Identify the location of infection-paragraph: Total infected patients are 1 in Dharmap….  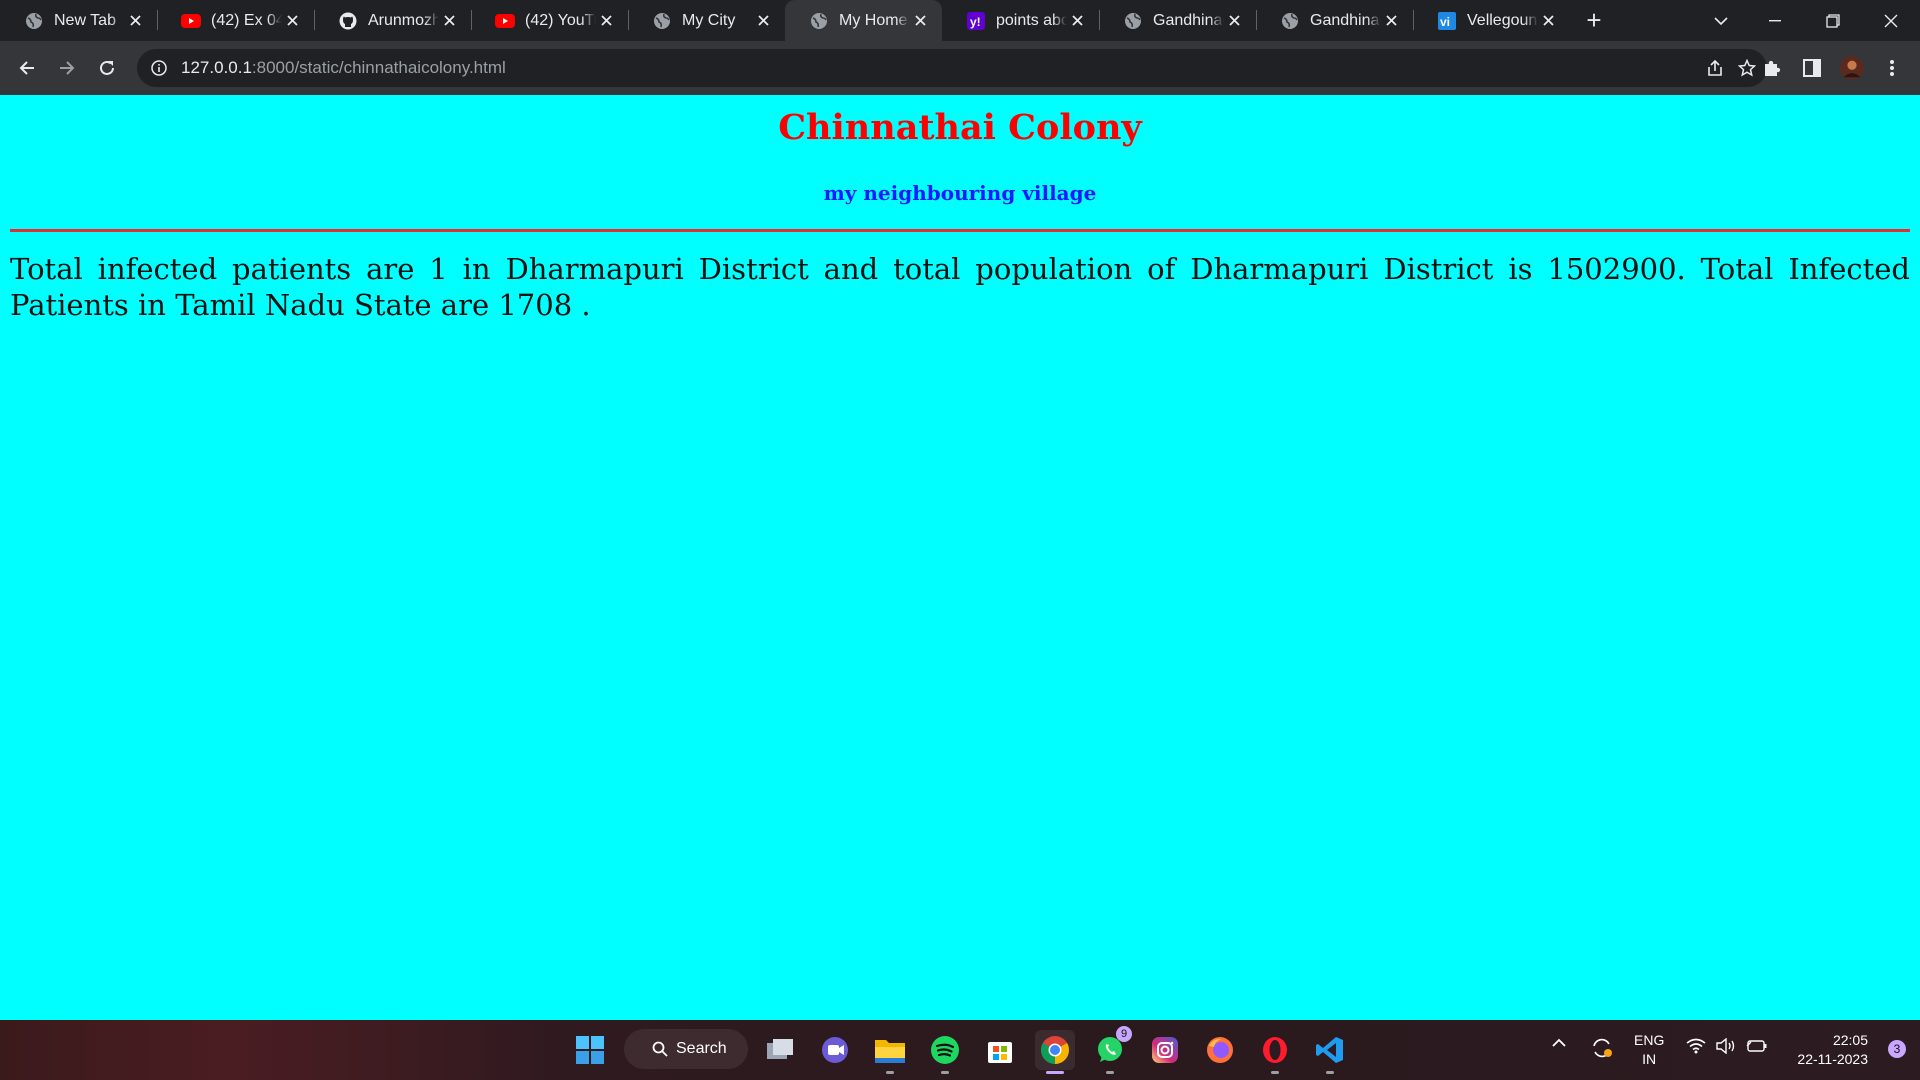
(960, 287).